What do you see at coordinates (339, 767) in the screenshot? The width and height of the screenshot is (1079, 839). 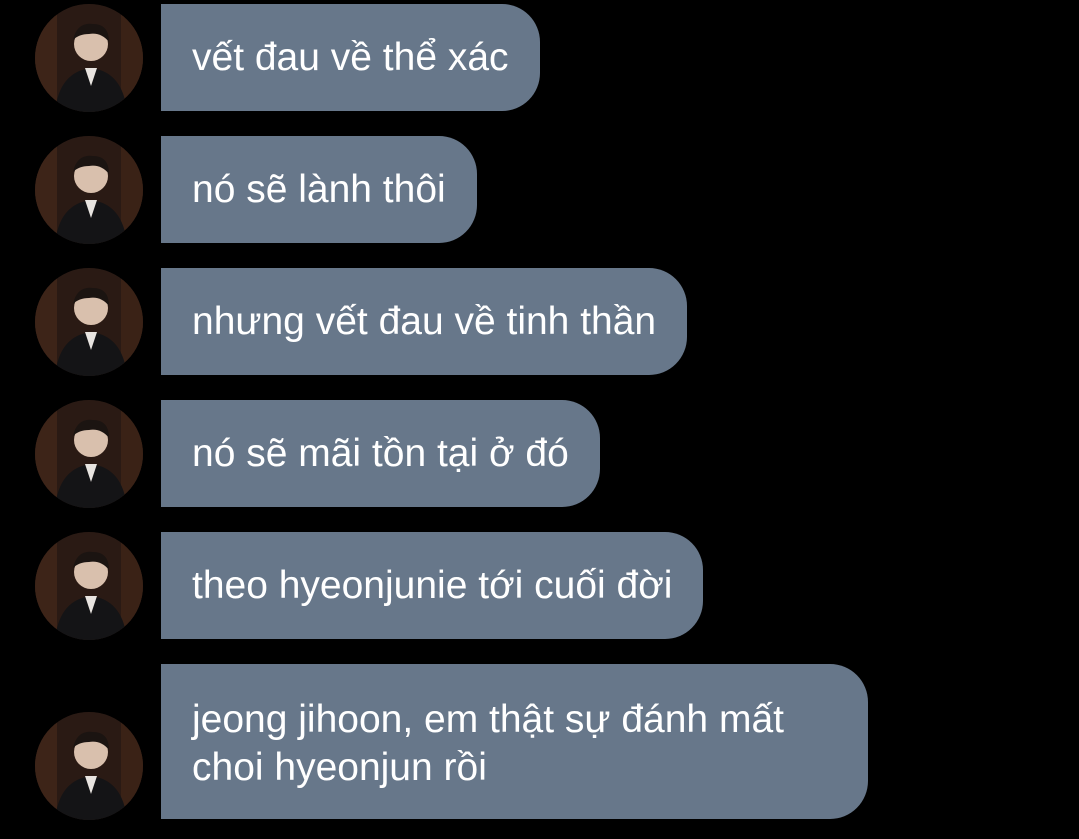 I see `message-text: choi hyeonjun rồi` at bounding box center [339, 767].